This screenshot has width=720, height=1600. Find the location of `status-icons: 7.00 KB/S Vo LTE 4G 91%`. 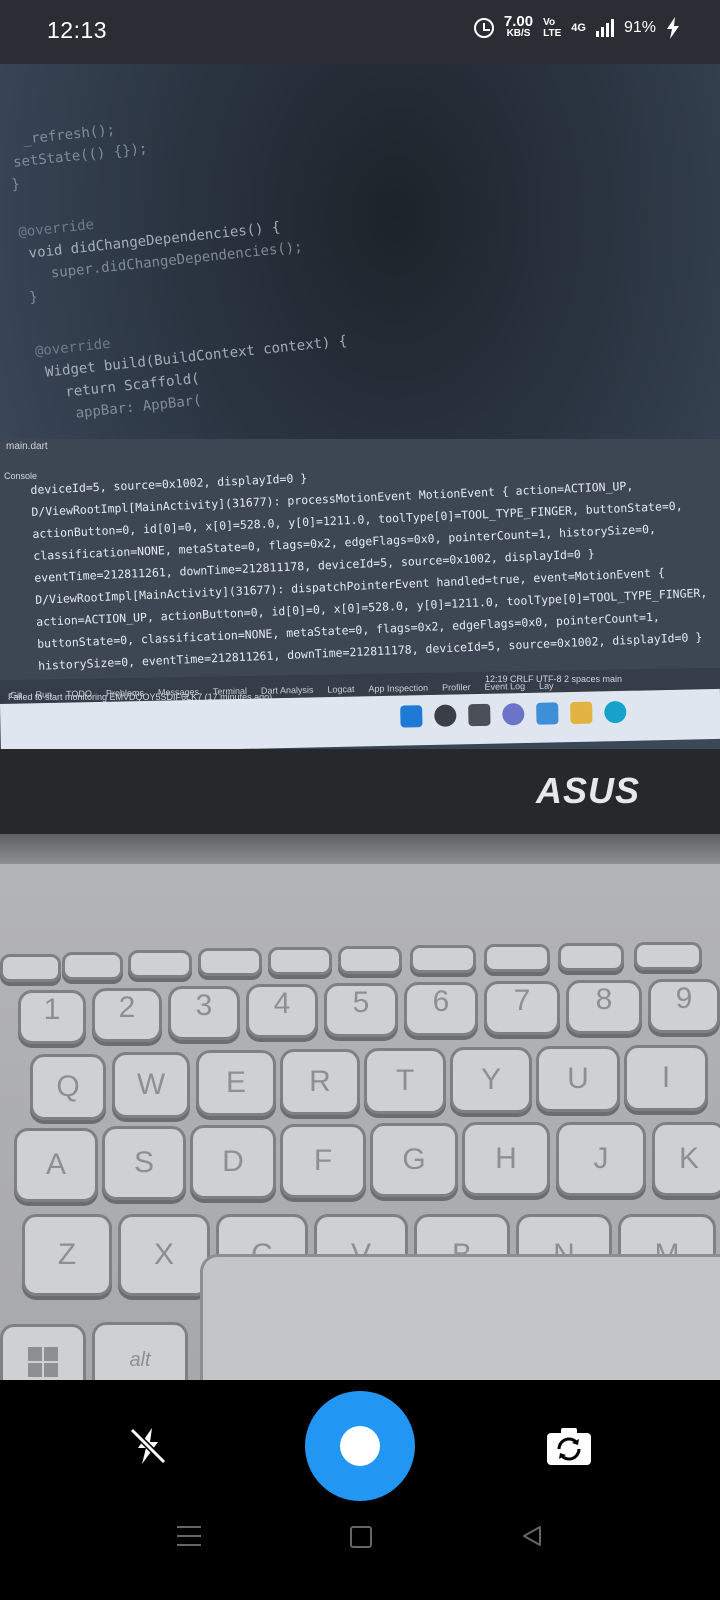

status-icons: 7.00 KB/S Vo LTE 4G 91% is located at coordinates (576, 26).